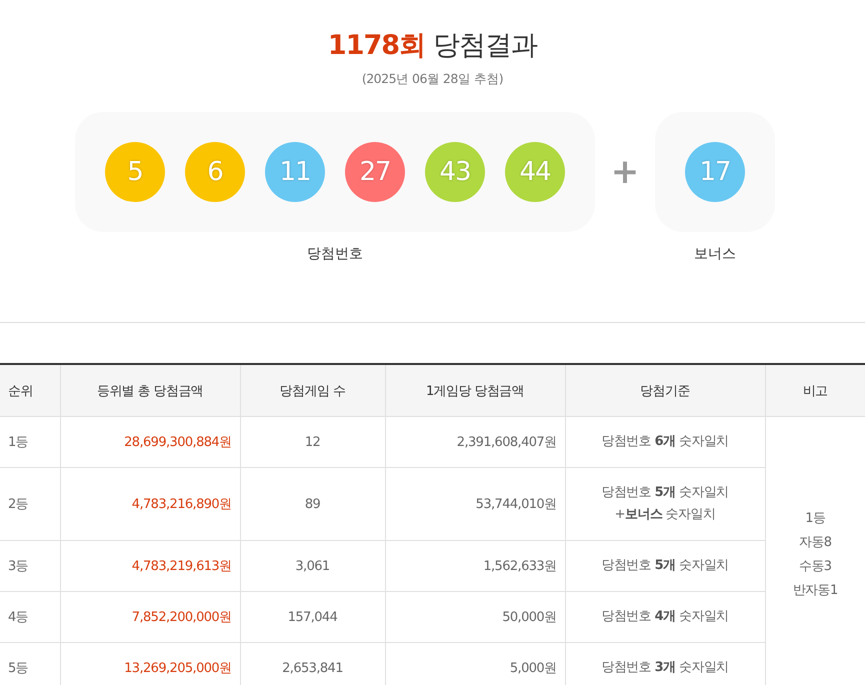  What do you see at coordinates (30, 442) in the screenshot?
I see `rank-cell: 1등` at bounding box center [30, 442].